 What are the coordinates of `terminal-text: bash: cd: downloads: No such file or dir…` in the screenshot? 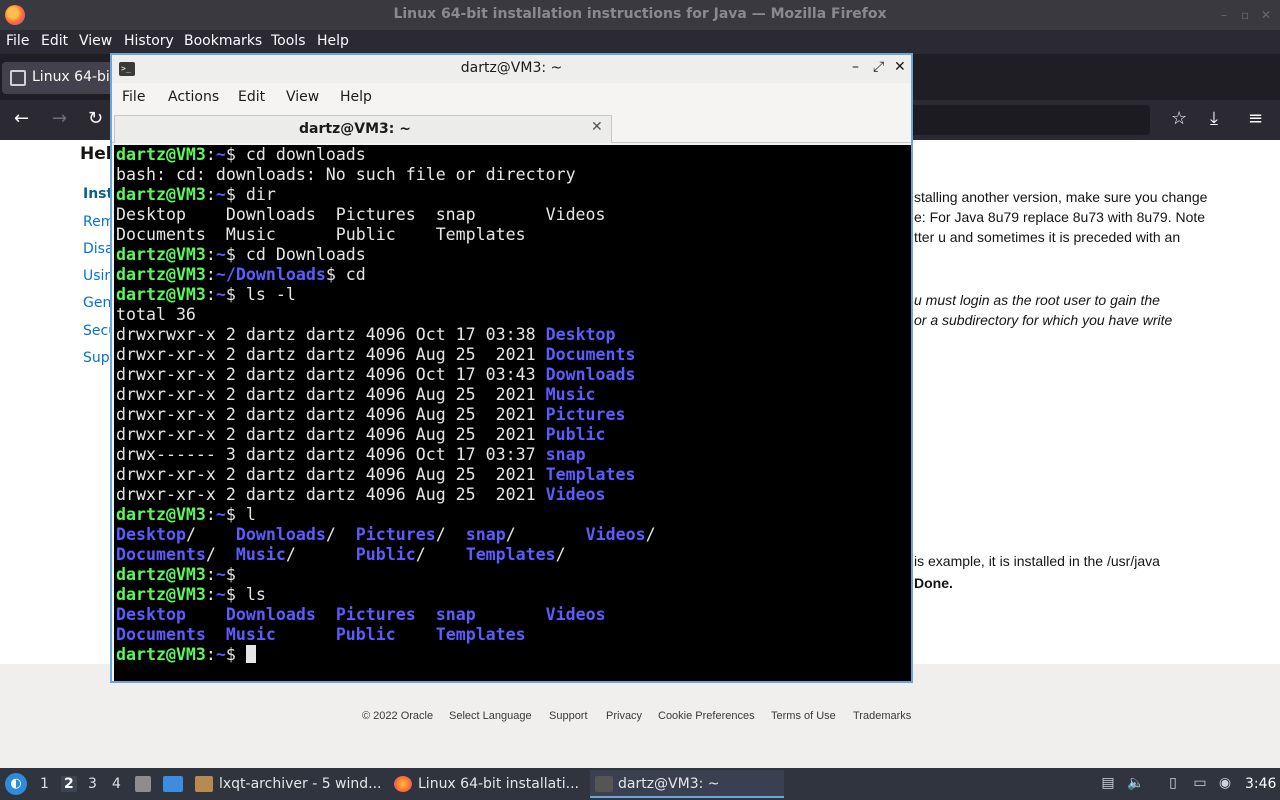 It's located at (346, 174).